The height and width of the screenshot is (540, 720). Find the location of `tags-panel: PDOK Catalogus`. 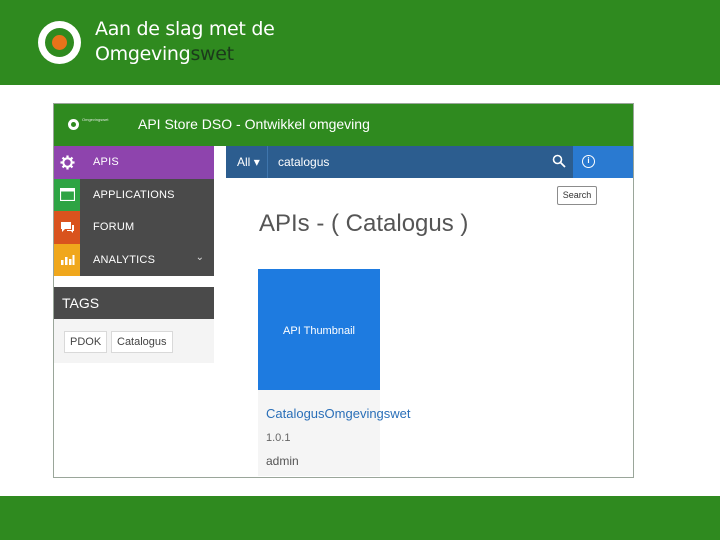

tags-panel: PDOK Catalogus is located at coordinates (134, 341).